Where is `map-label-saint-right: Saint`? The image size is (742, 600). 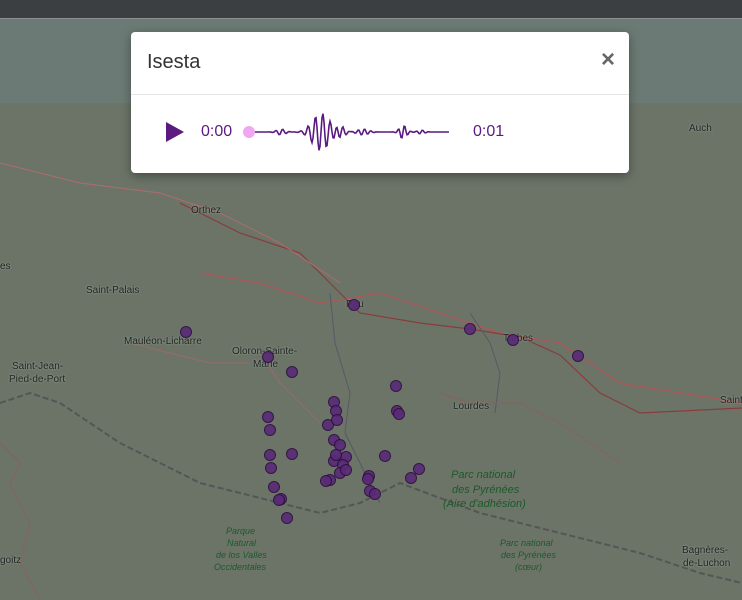 map-label-saint-right: Saint is located at coordinates (731, 400).